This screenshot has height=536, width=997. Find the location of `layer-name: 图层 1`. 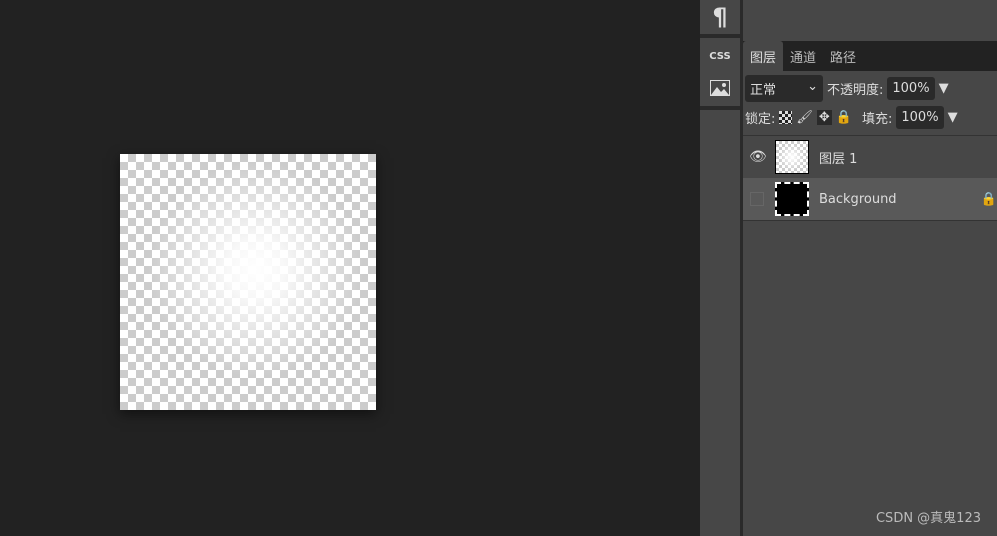

layer-name: 图层 1 is located at coordinates (838, 159).